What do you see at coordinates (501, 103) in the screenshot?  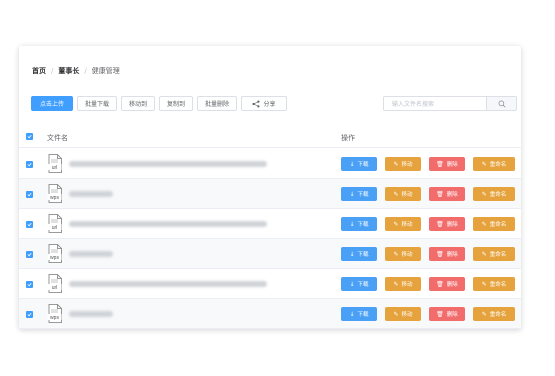 I see `search-button` at bounding box center [501, 103].